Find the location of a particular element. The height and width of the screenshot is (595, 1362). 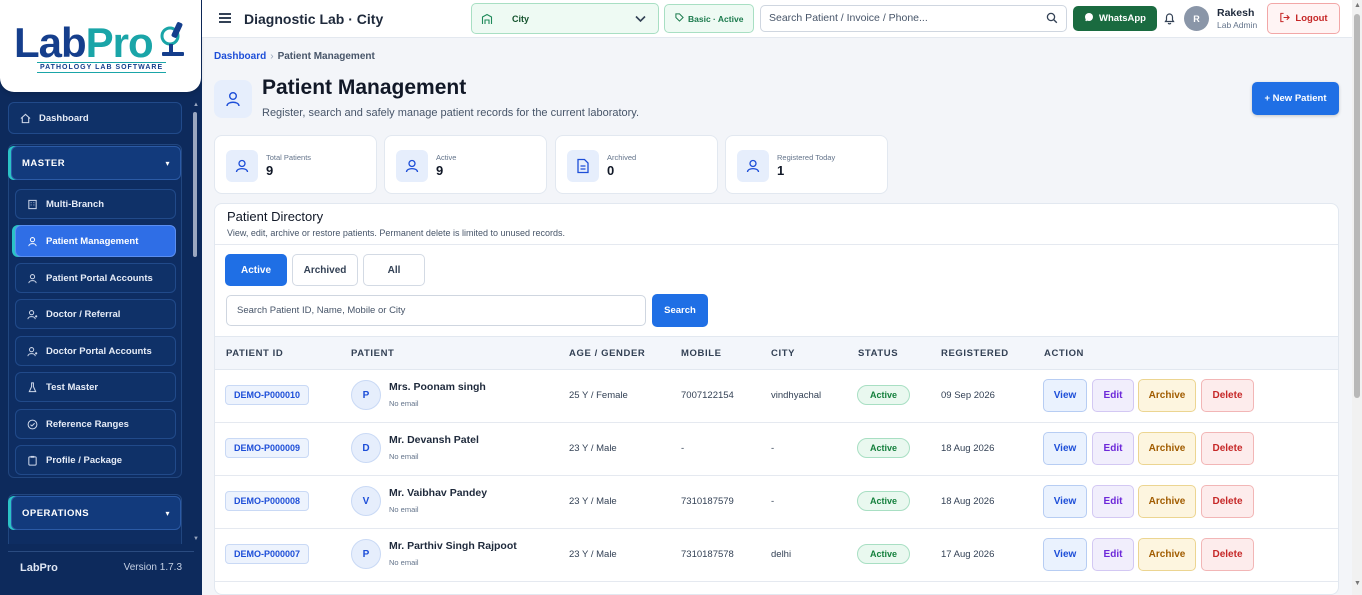

patient-id-badge: DEMO-P000009 is located at coordinates (267, 448).